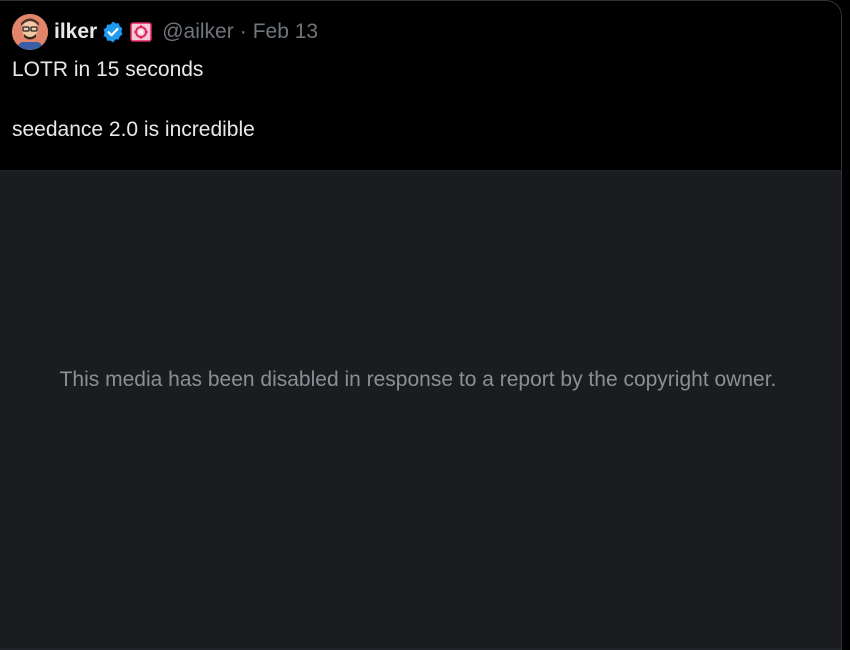 The height and width of the screenshot is (650, 850). Describe the element at coordinates (113, 32) in the screenshot. I see `verified-badge-icon` at that location.